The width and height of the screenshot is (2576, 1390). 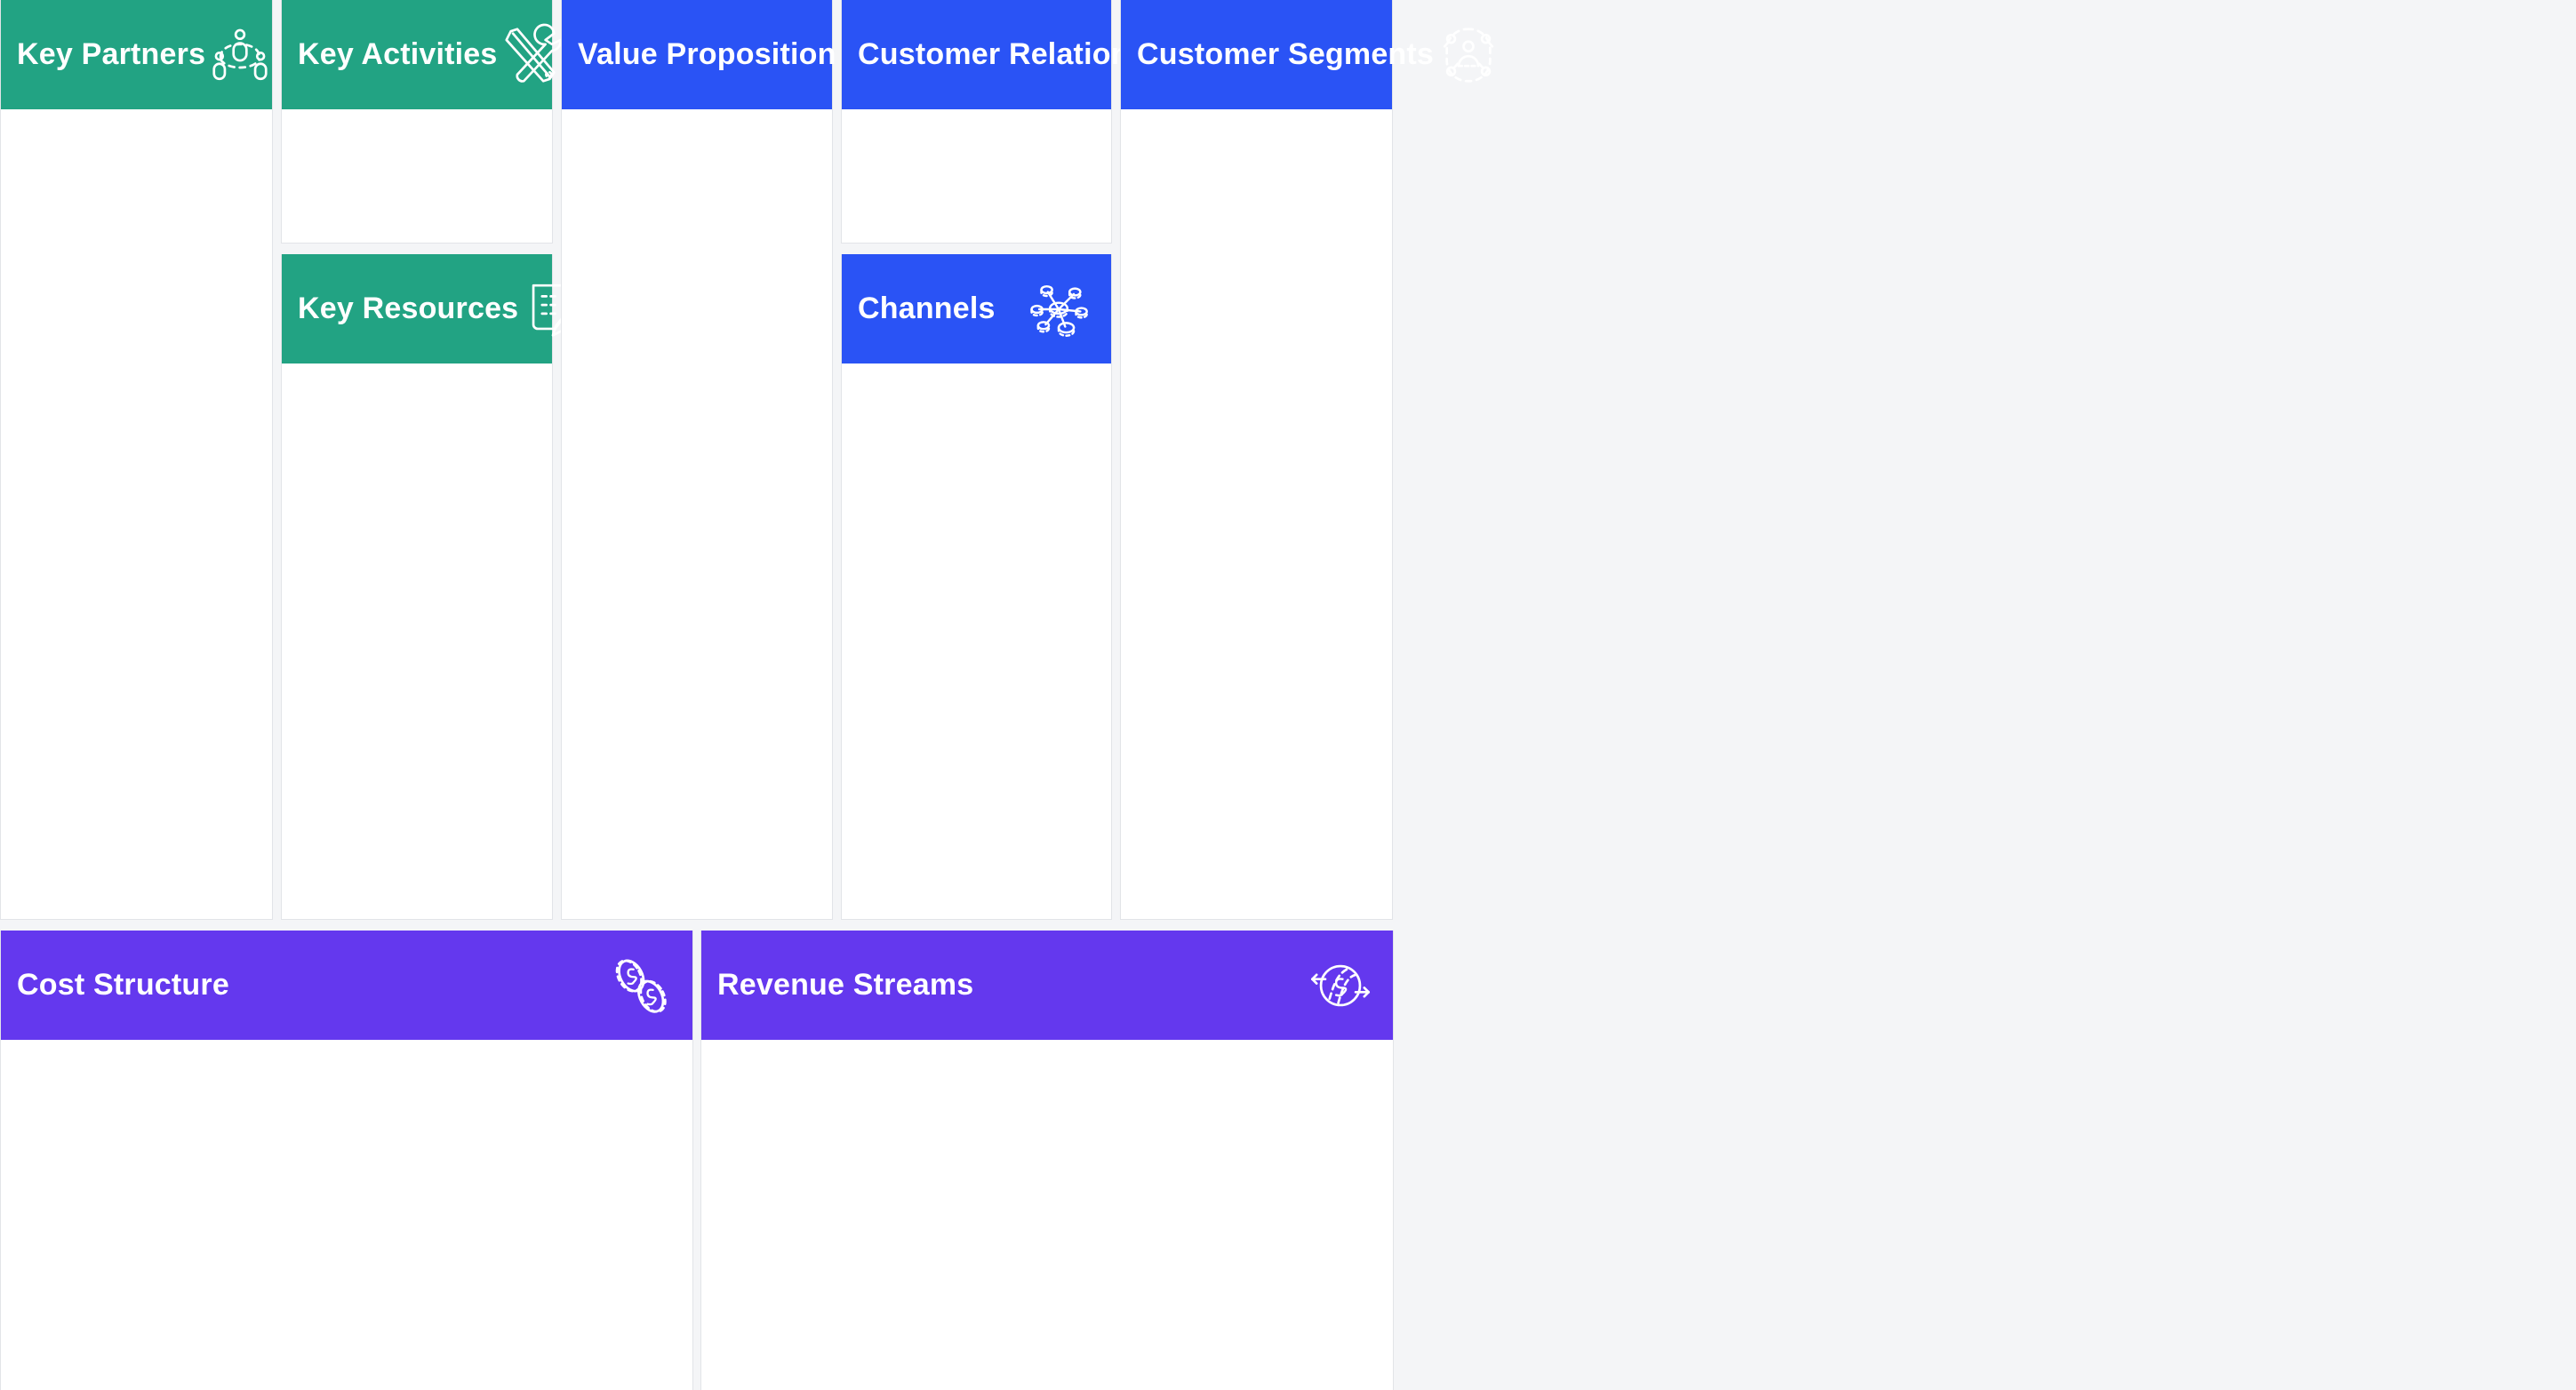 I want to click on block-cost-structure-content, so click(x=346, y=1215).